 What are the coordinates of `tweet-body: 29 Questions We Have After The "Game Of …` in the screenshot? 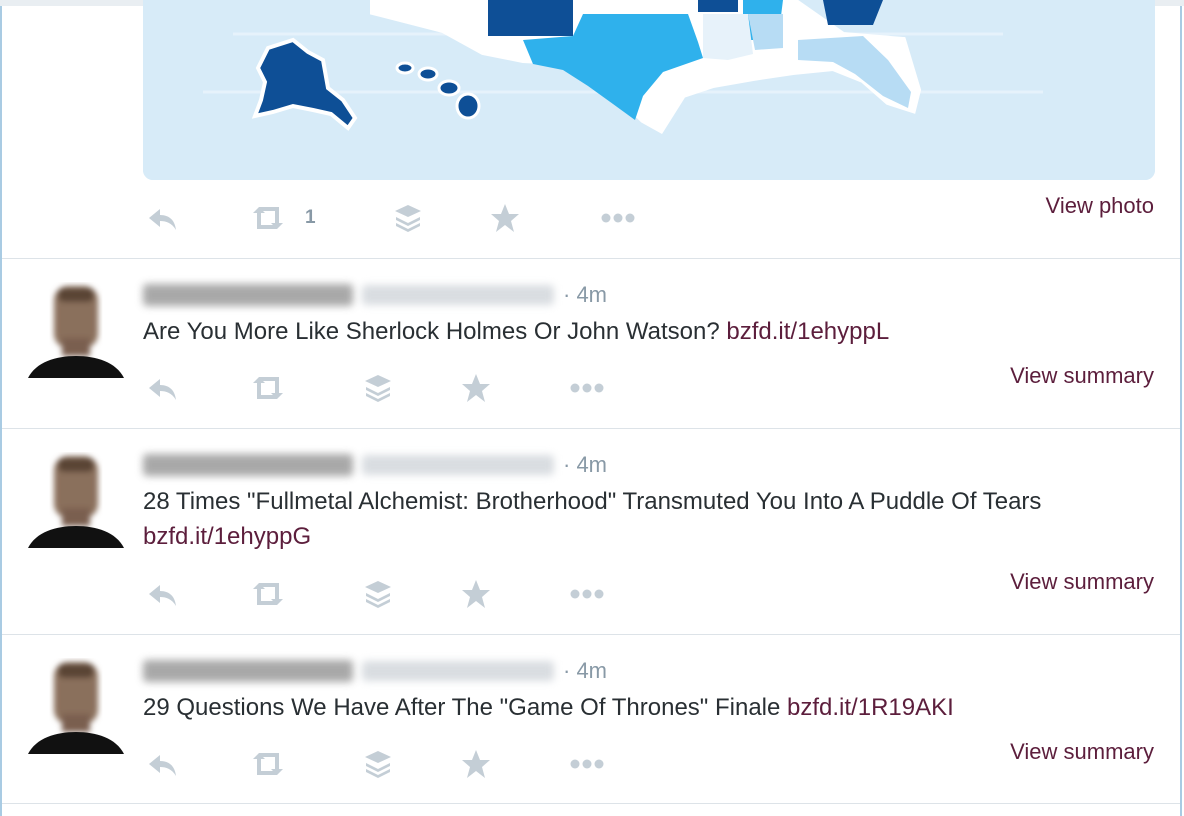 It's located at (465, 707).